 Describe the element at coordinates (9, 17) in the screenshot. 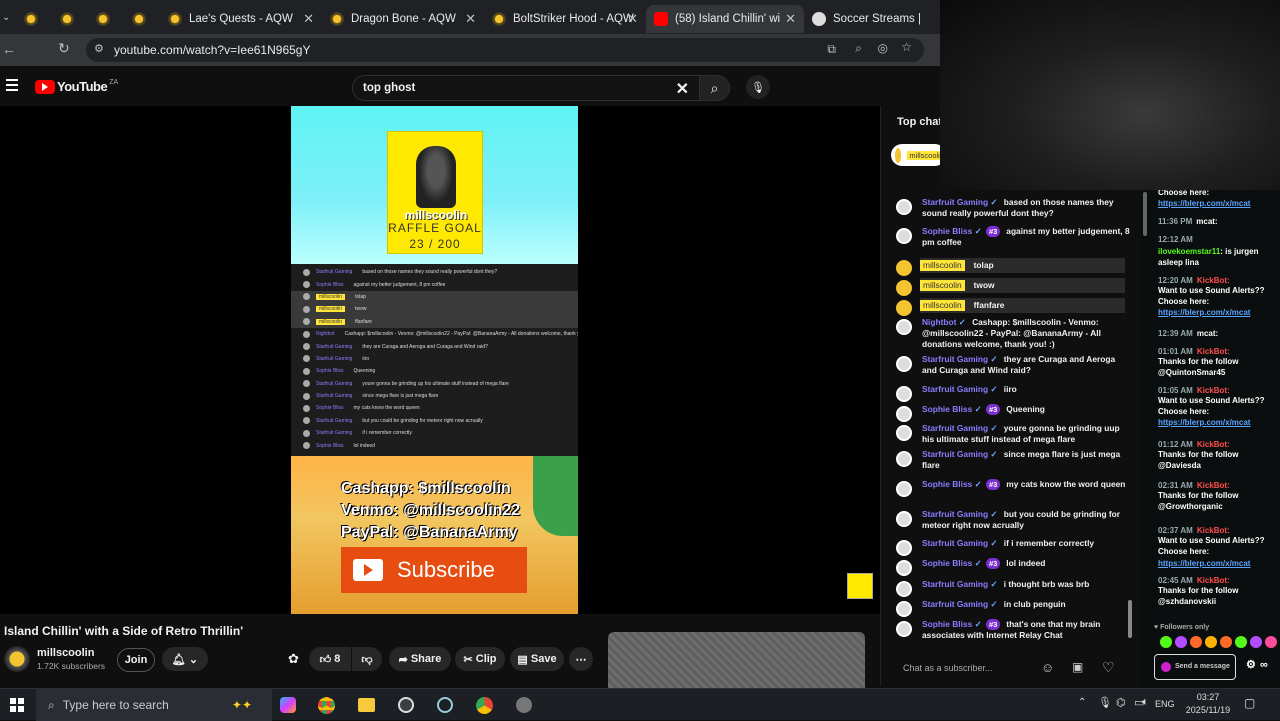

I see `tab-list-icon: ⌄` at that location.